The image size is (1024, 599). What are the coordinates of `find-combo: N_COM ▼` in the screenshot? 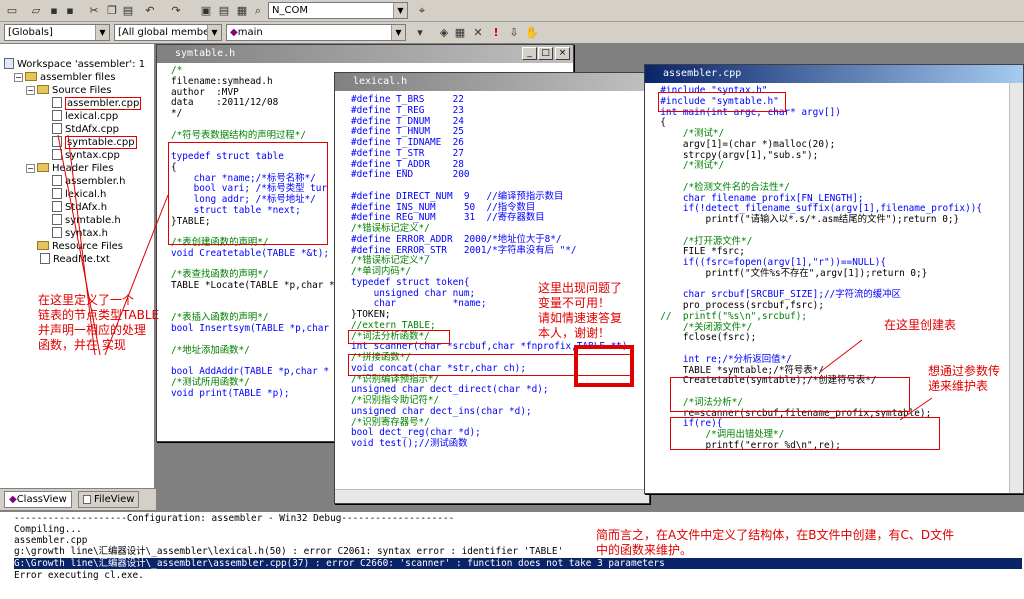 It's located at (338, 10).